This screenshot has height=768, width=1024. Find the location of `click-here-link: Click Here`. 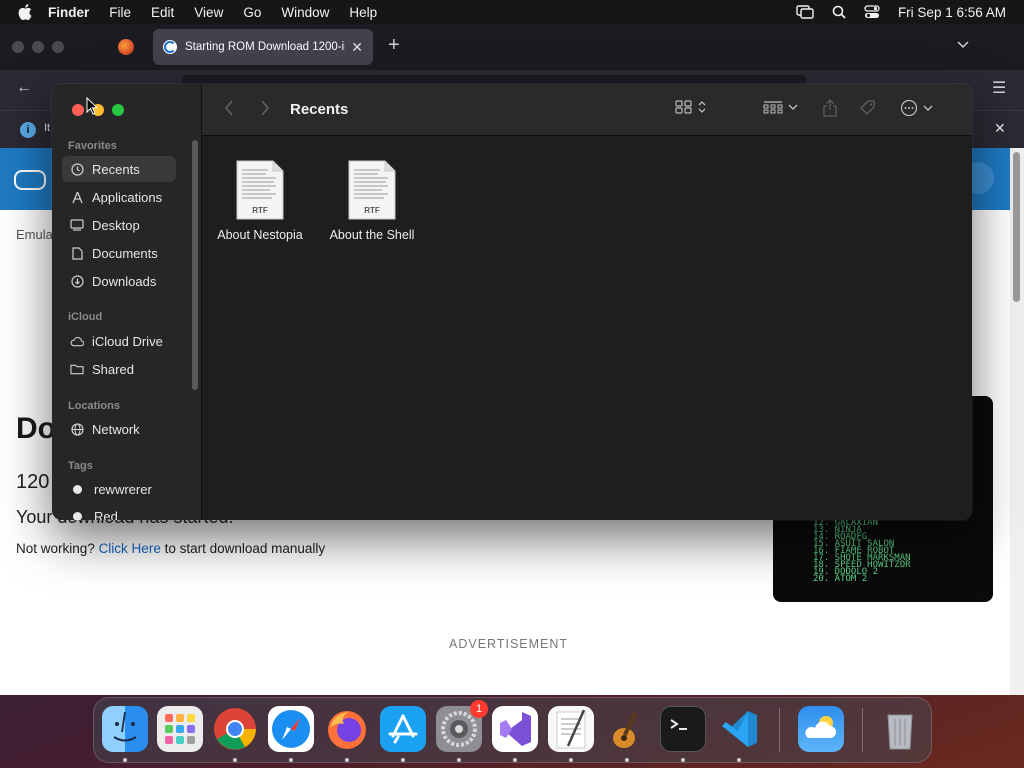

click-here-link: Click Here is located at coordinates (130, 548).